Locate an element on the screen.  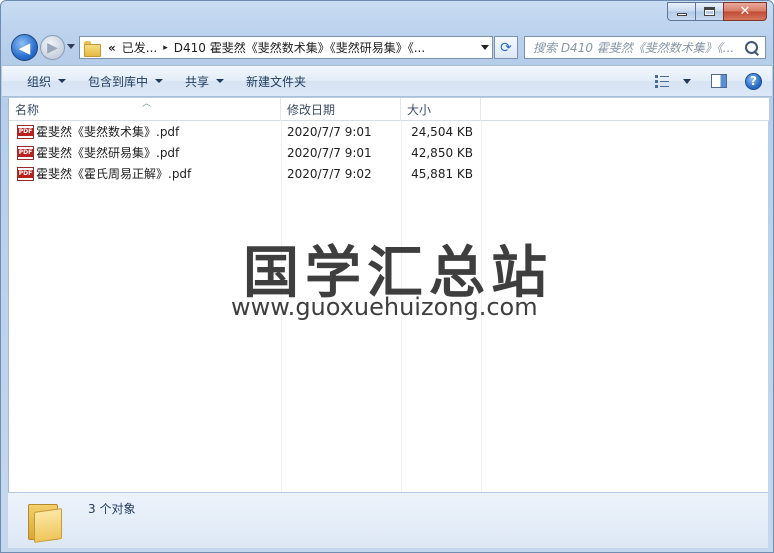
file-modified: 2020/7/7 9:02 is located at coordinates (329, 173).